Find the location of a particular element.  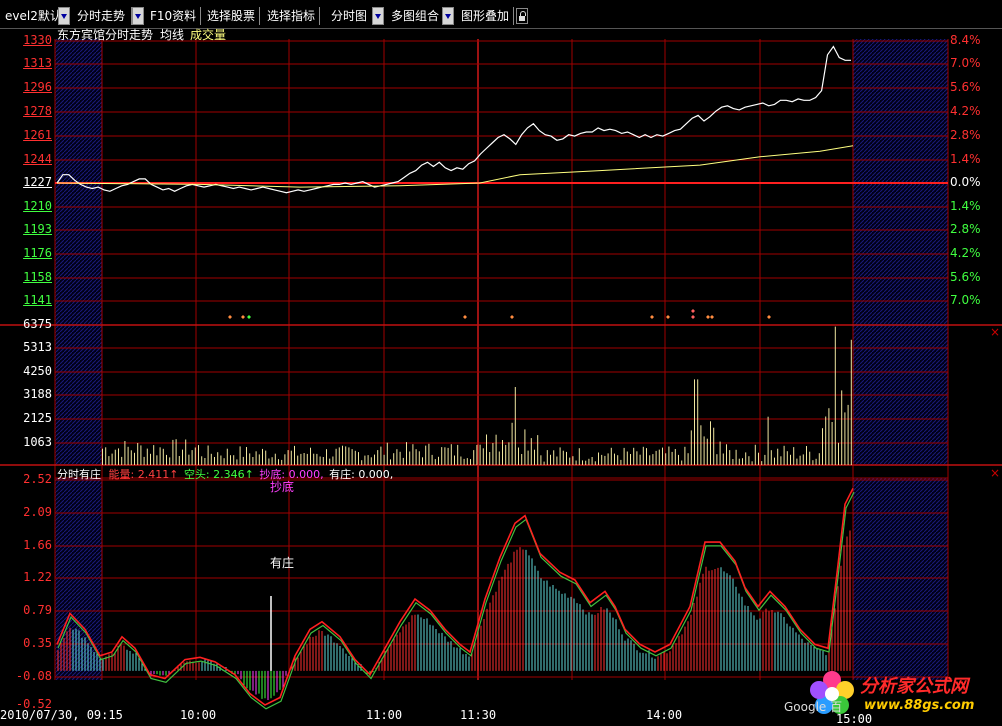

indicator-tick: 0.35 is located at coordinates (37, 643).